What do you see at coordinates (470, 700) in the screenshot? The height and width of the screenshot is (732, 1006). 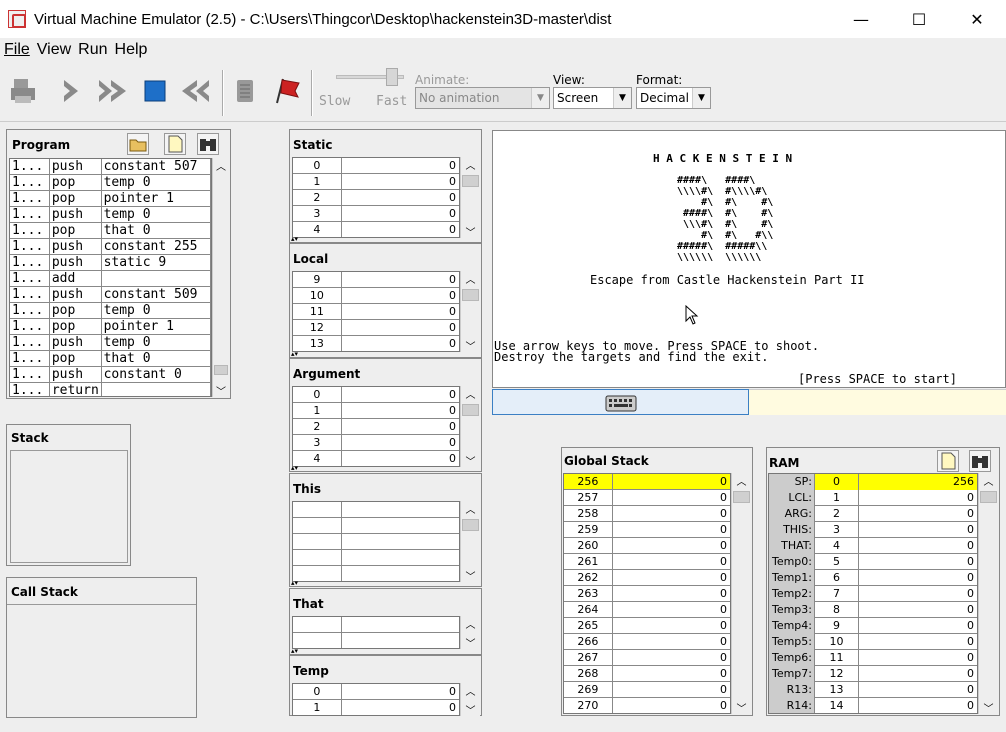 I see `segment-scrollbar-temp: ︿ ﹀` at bounding box center [470, 700].